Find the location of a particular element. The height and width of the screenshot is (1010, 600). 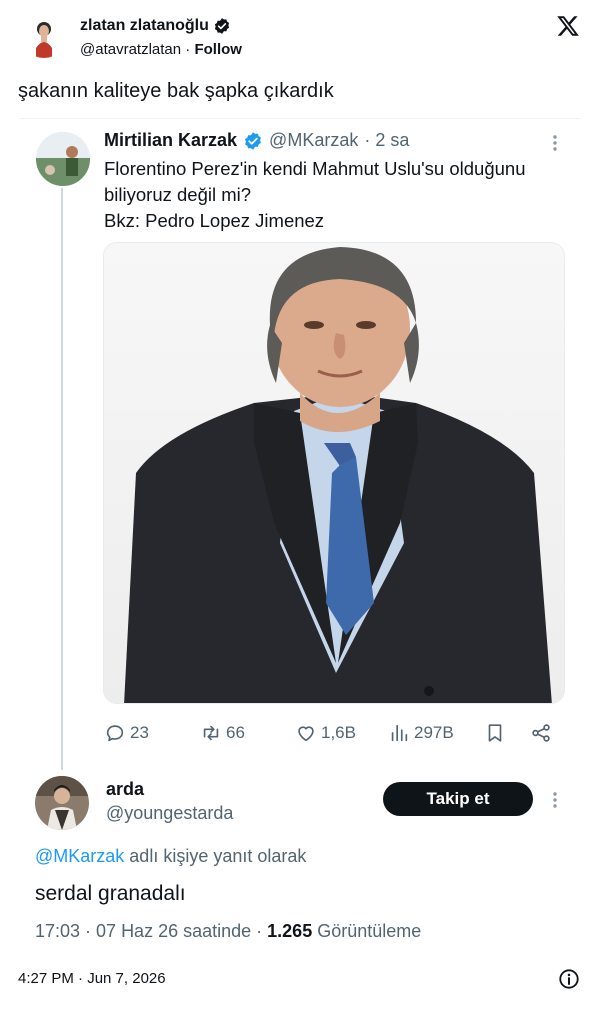

quoted-text-line: Bkz: Pedro Lopez Jimenez is located at coordinates (214, 220).